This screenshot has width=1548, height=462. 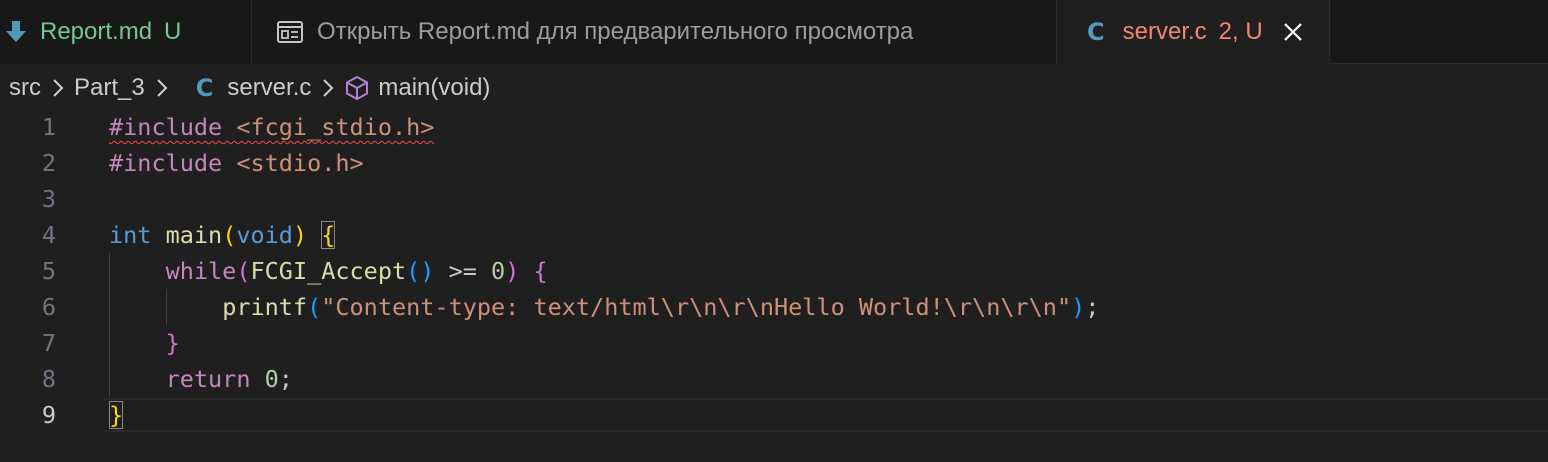 What do you see at coordinates (463, 271) in the screenshot?
I see `code-token: >=` at bounding box center [463, 271].